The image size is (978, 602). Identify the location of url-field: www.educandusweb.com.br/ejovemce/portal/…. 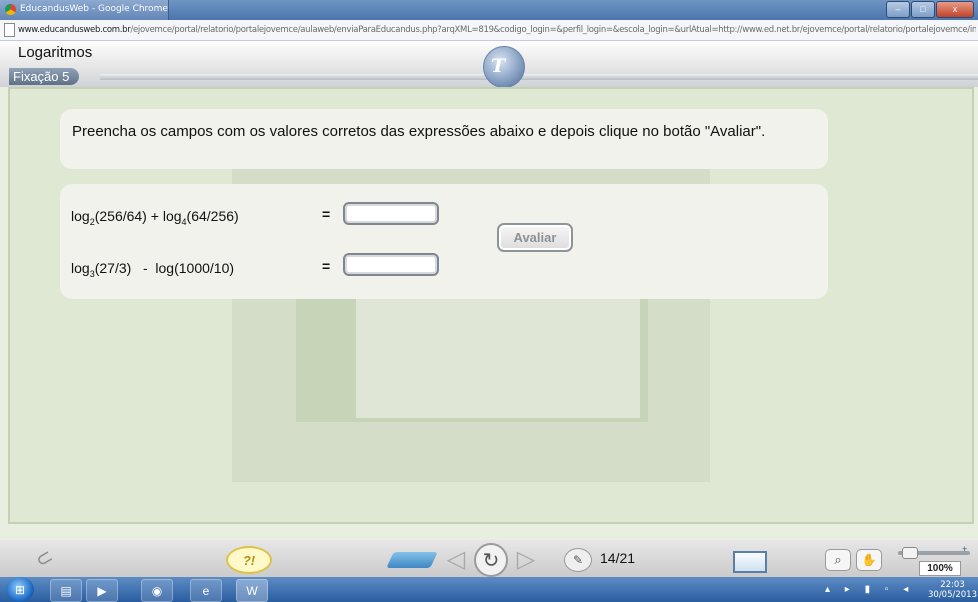
(497, 30).